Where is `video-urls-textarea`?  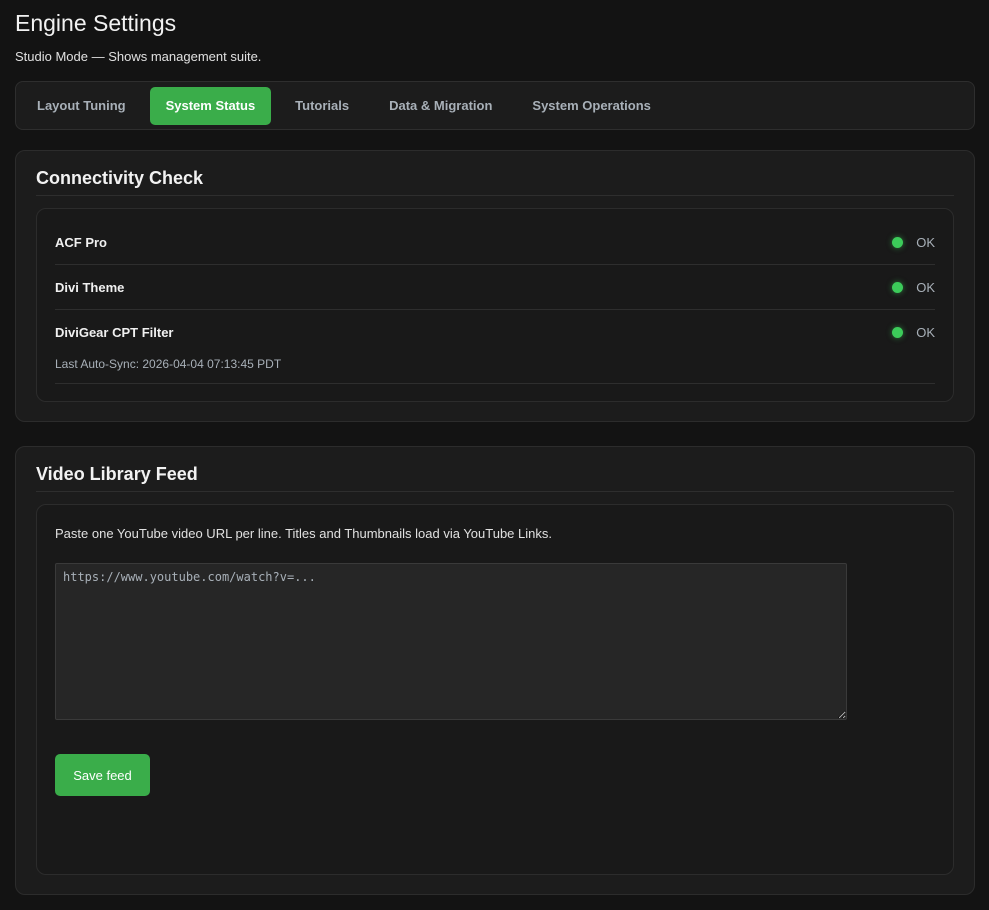
video-urls-textarea is located at coordinates (451, 641).